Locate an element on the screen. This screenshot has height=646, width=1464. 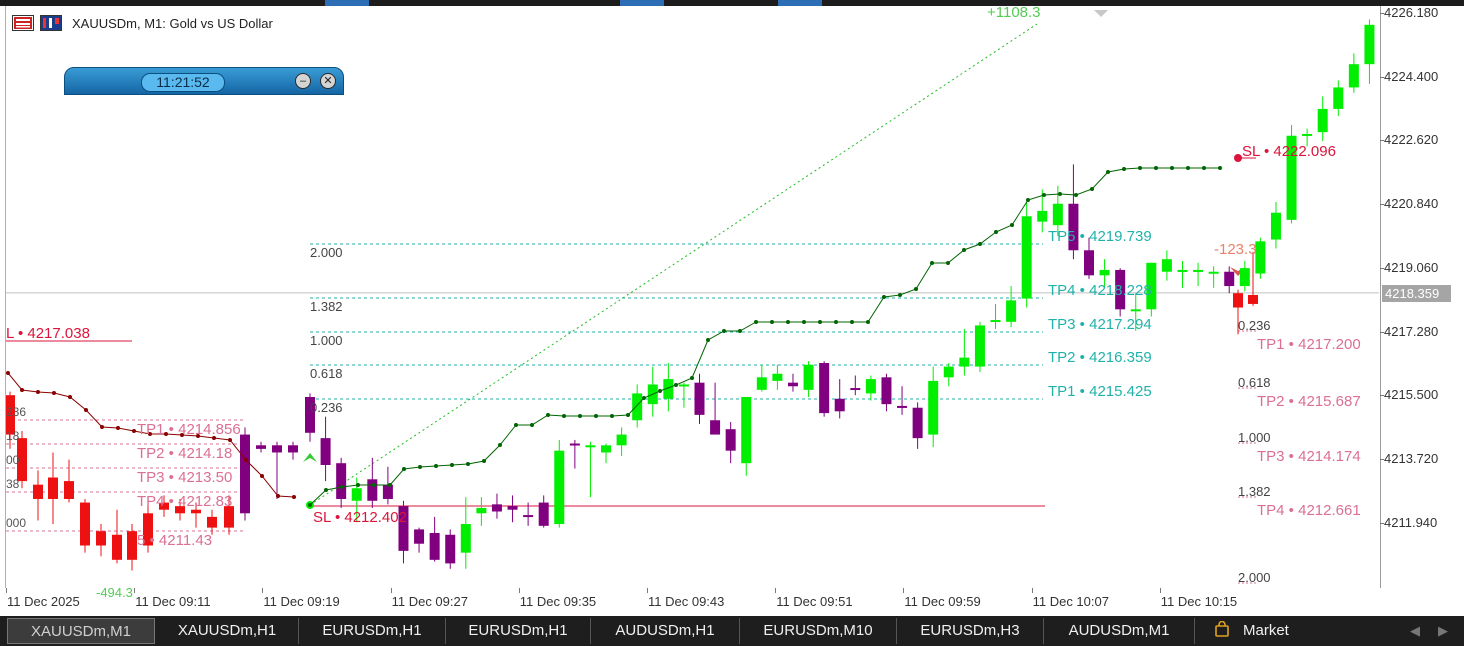
long-tp-label: TP4 • 4218.228 is located at coordinates (1100, 290).